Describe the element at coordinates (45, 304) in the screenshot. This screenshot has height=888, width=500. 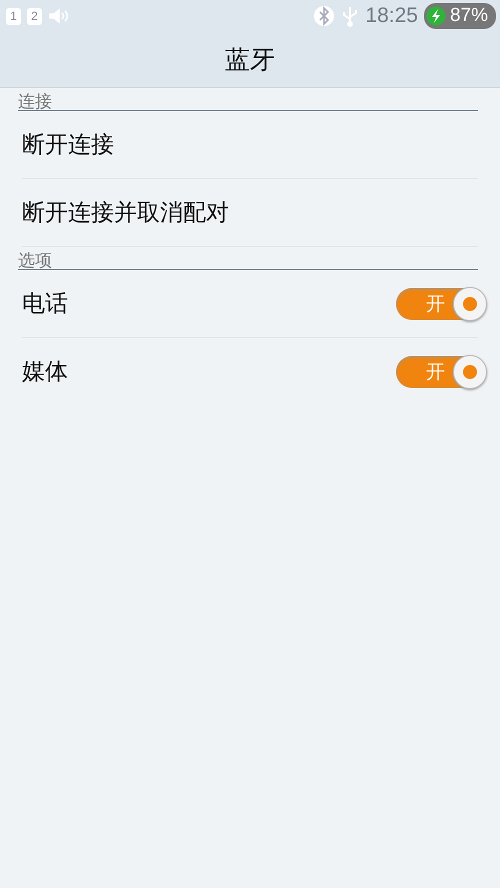
I see `setting-label: 电话` at that location.